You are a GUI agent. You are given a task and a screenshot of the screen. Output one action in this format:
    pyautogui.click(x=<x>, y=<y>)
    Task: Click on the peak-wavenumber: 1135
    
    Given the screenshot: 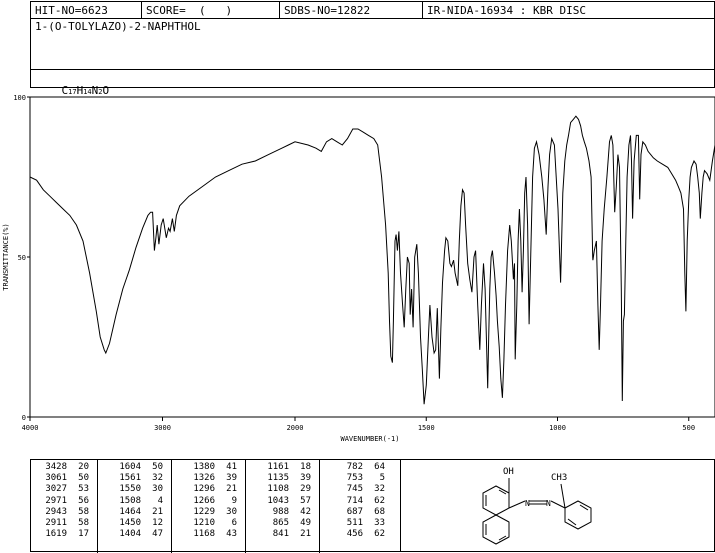 What is the action you would take?
    pyautogui.click(x=278, y=478)
    